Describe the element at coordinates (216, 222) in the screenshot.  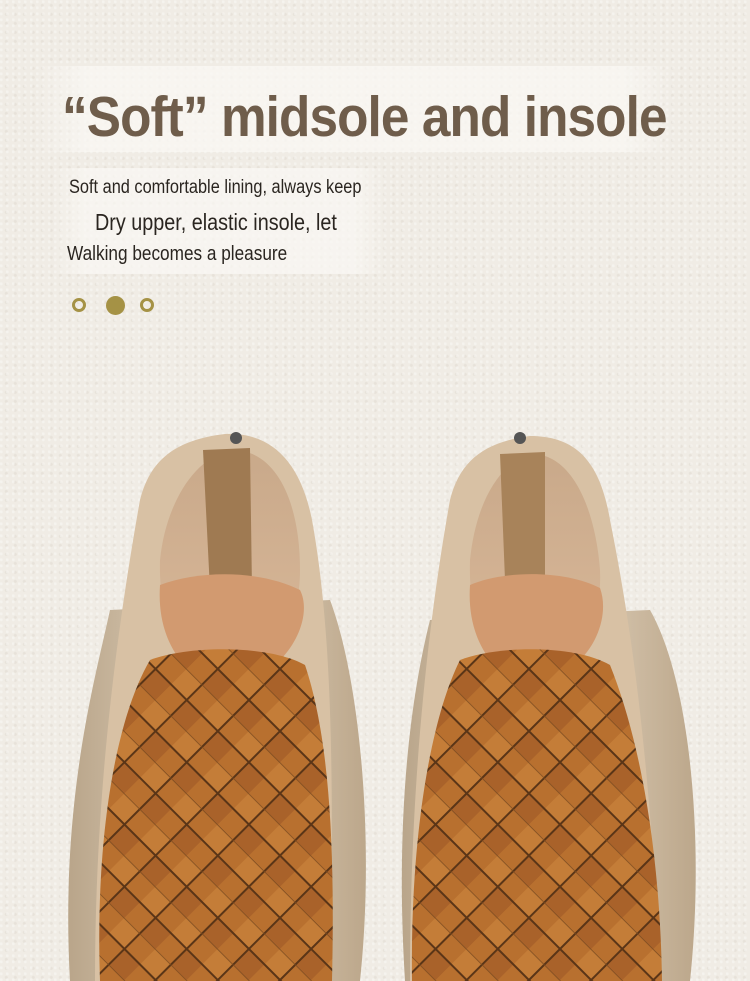
I see `copy-line-2: Dry upper, elastic insole, let` at that location.